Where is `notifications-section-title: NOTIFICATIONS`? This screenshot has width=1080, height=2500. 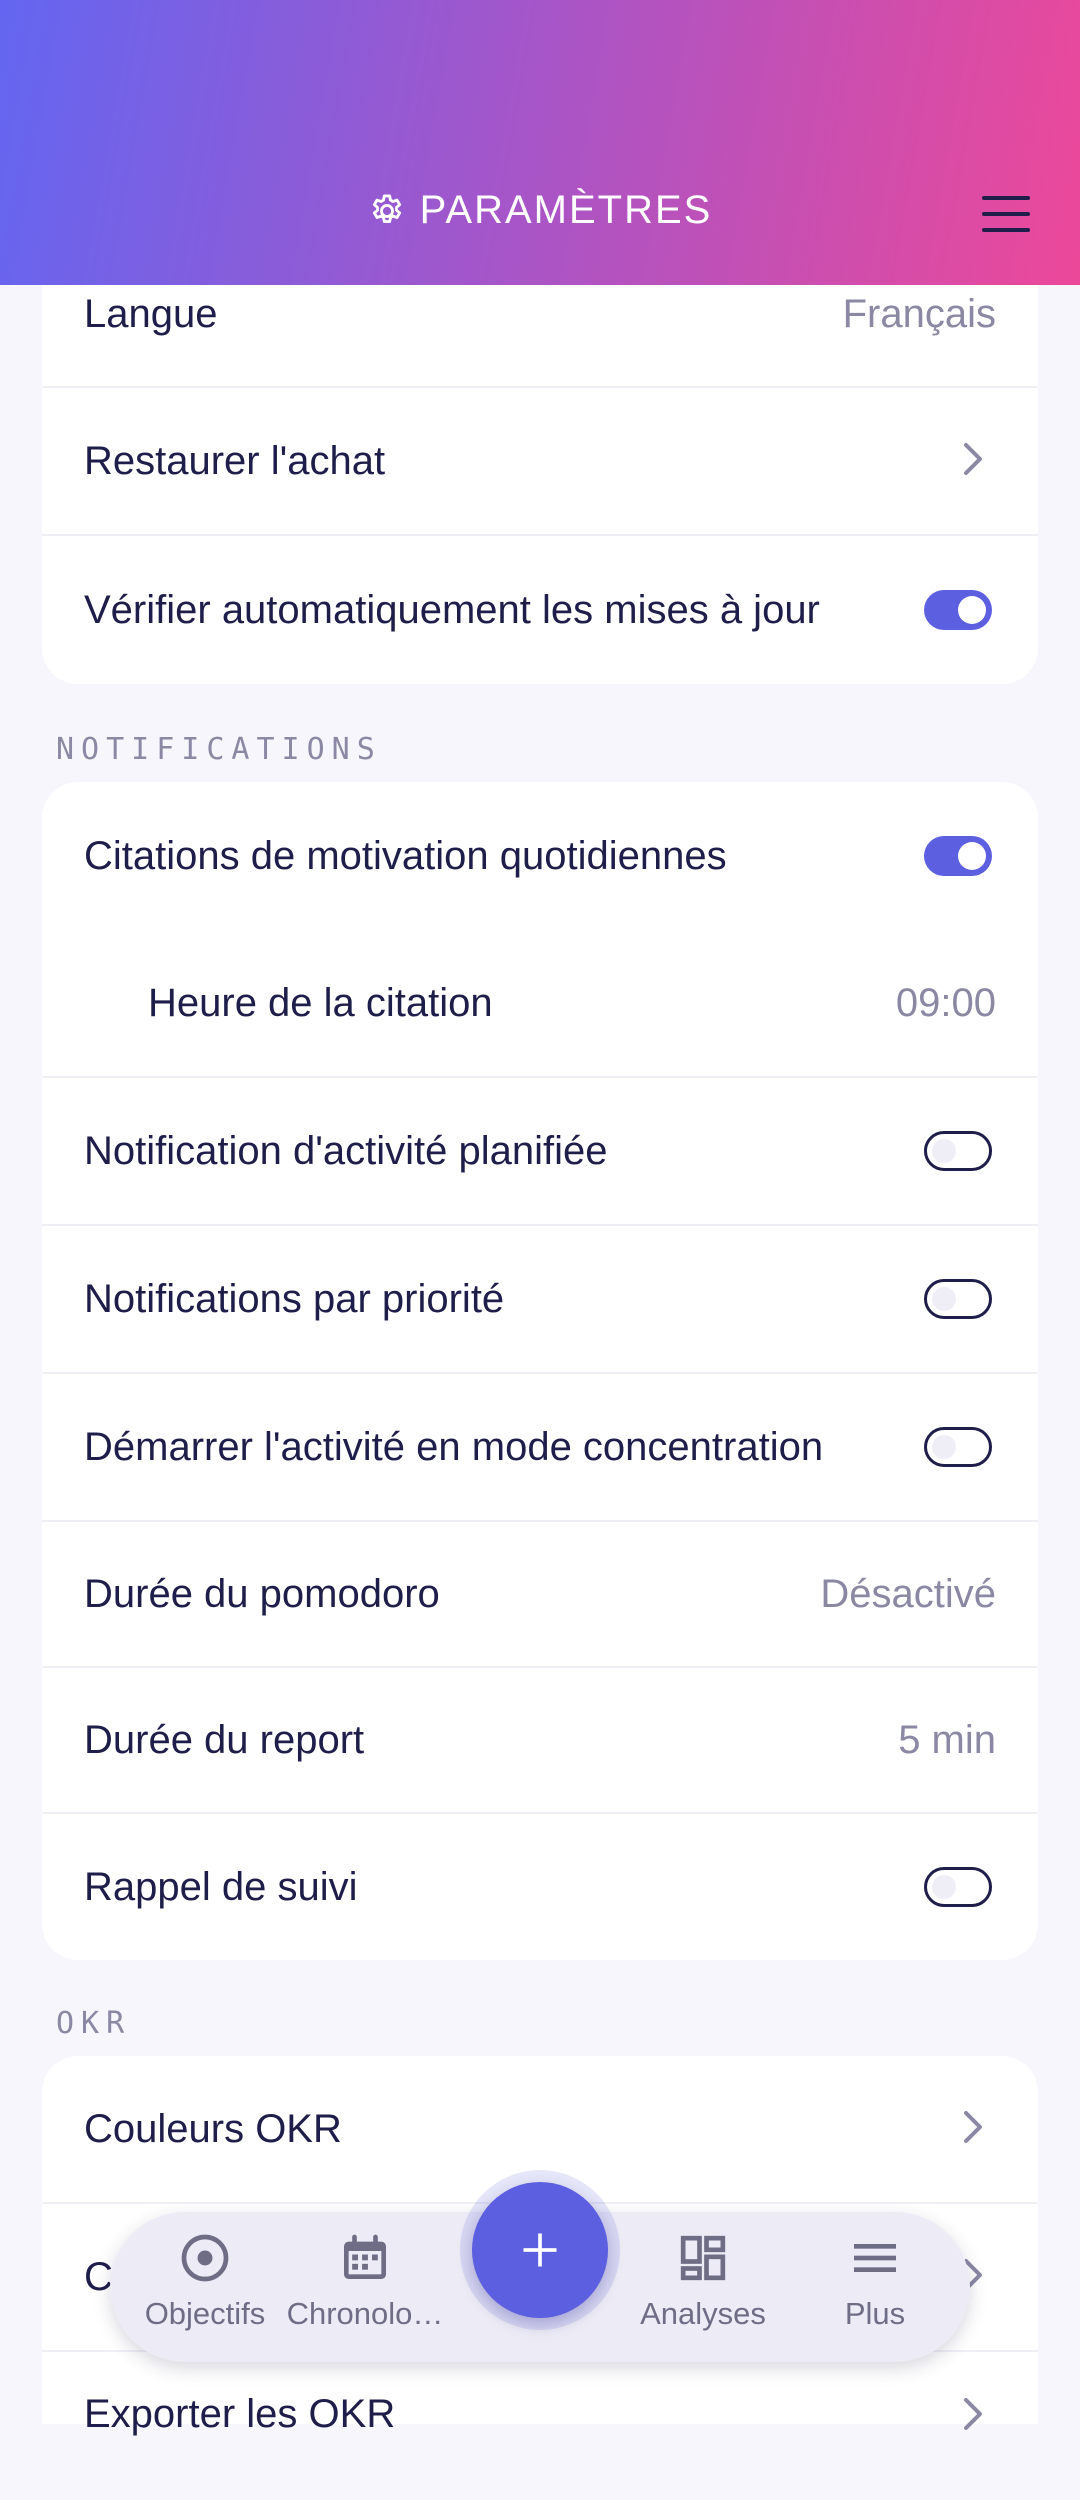 notifications-section-title: NOTIFICATIONS is located at coordinates (219, 749).